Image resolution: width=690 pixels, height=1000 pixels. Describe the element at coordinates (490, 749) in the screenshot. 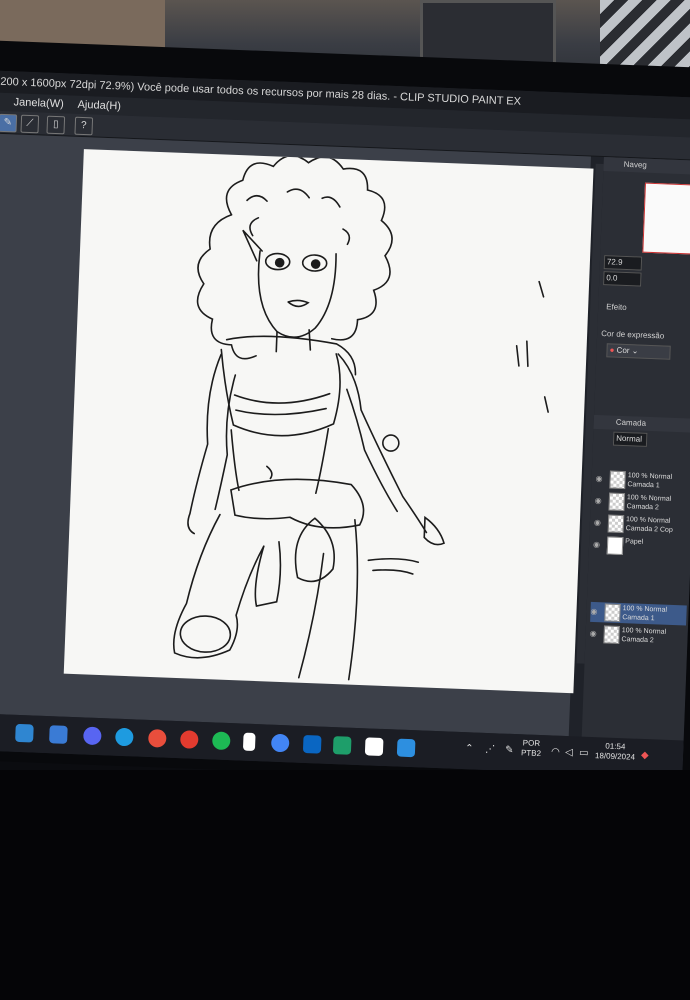

I see `network-icon: ⋰` at that location.